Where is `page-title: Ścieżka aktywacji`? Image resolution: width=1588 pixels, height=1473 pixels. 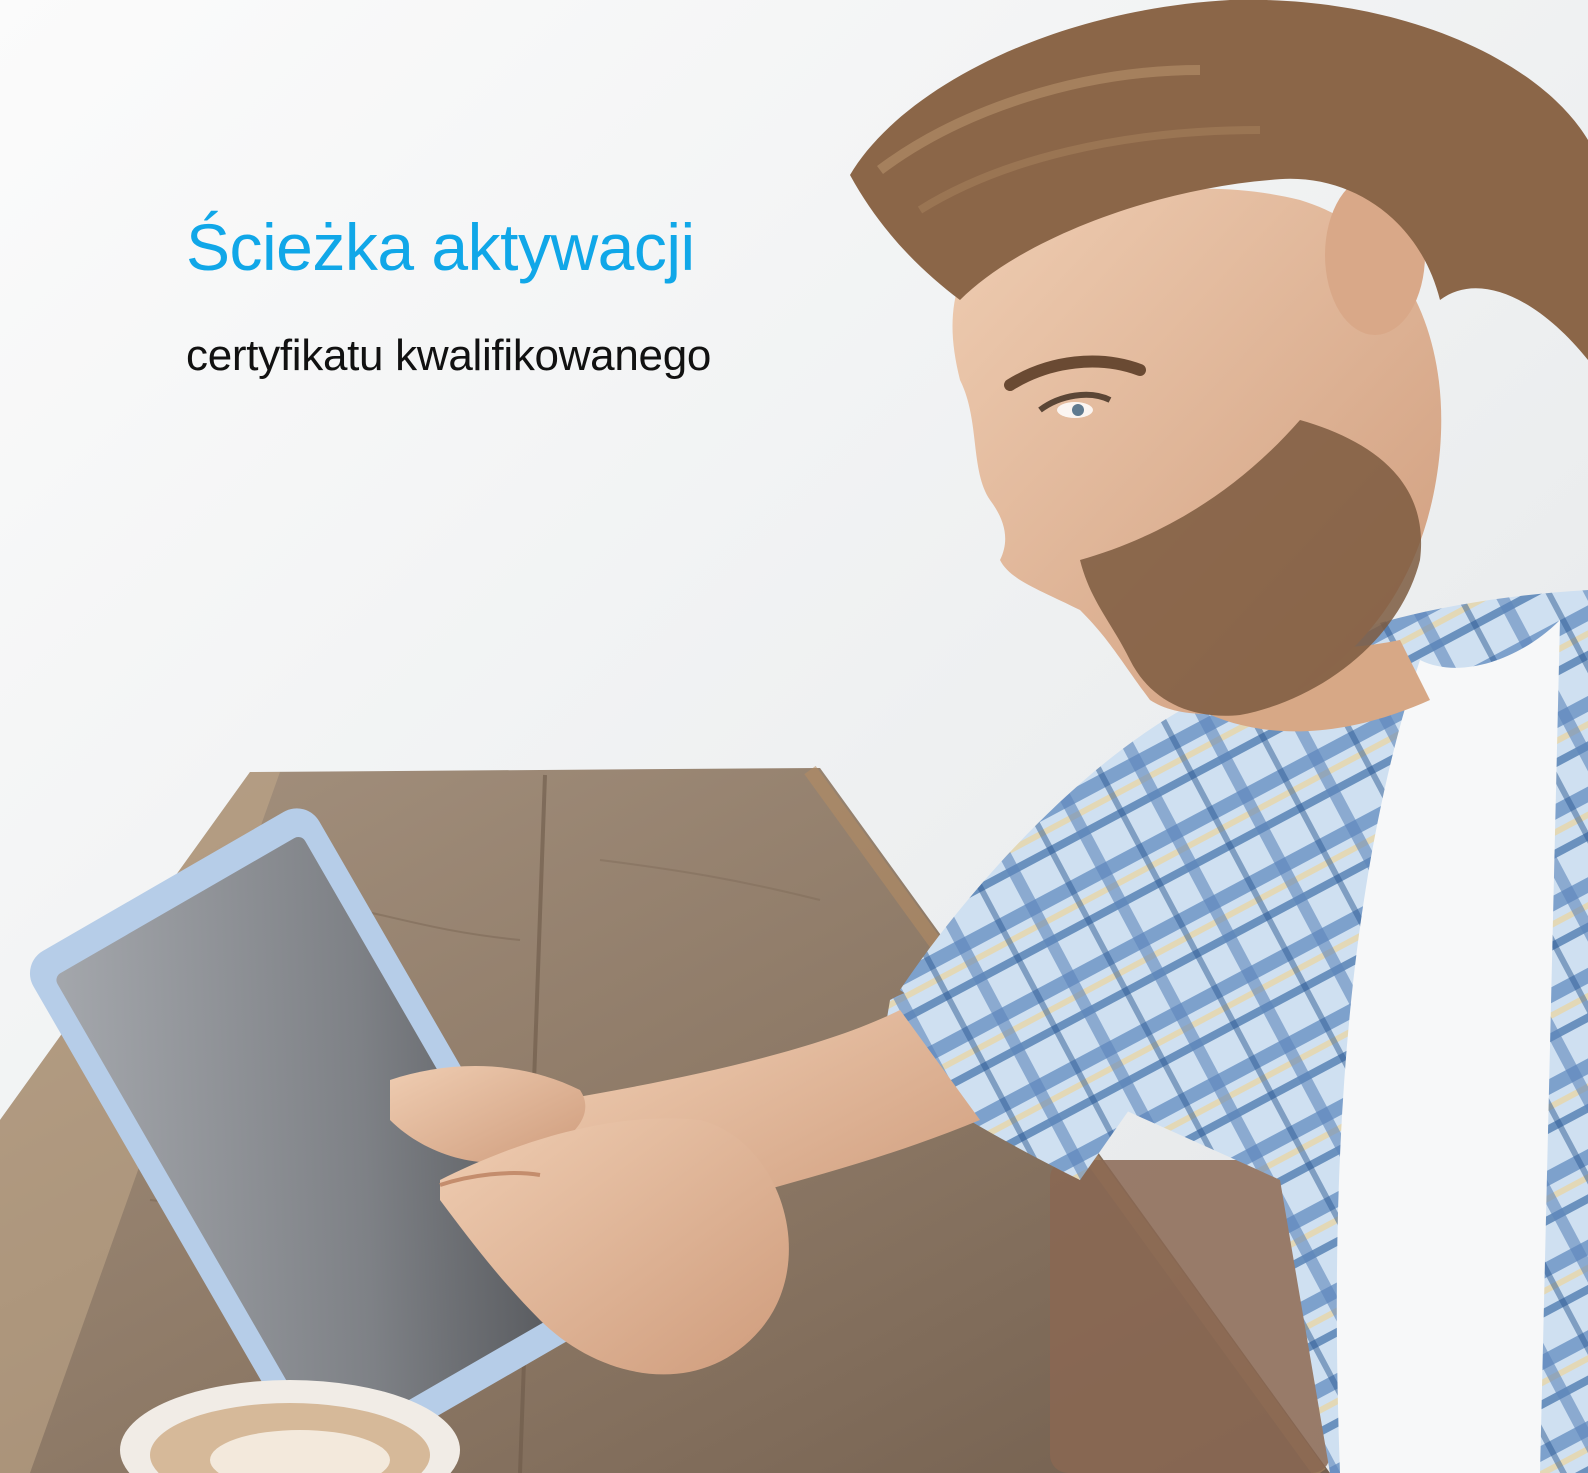
page-title: Ścieżka aktywacji is located at coordinates (440, 247).